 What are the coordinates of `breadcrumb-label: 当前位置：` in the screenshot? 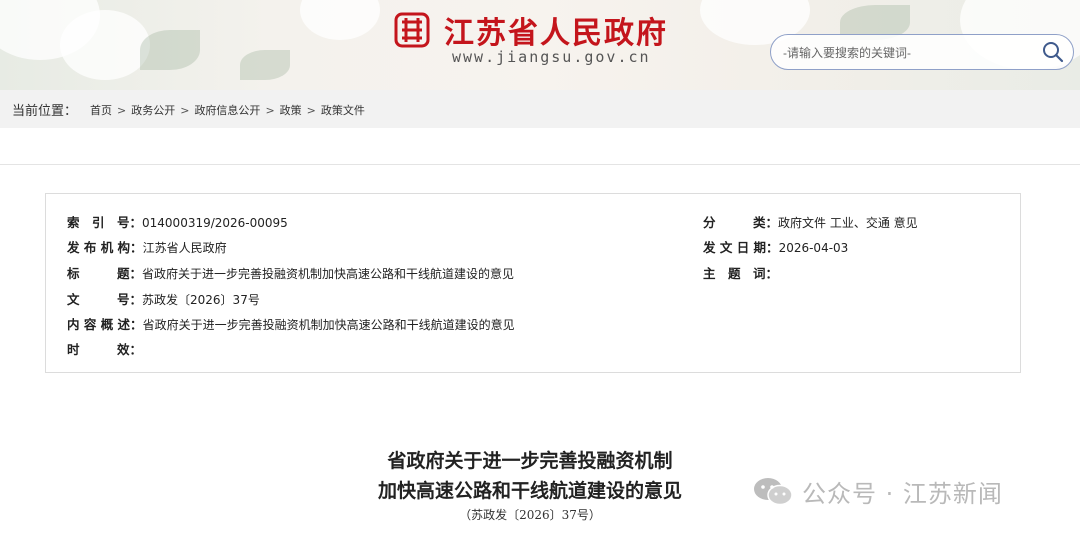 It's located at (45, 111).